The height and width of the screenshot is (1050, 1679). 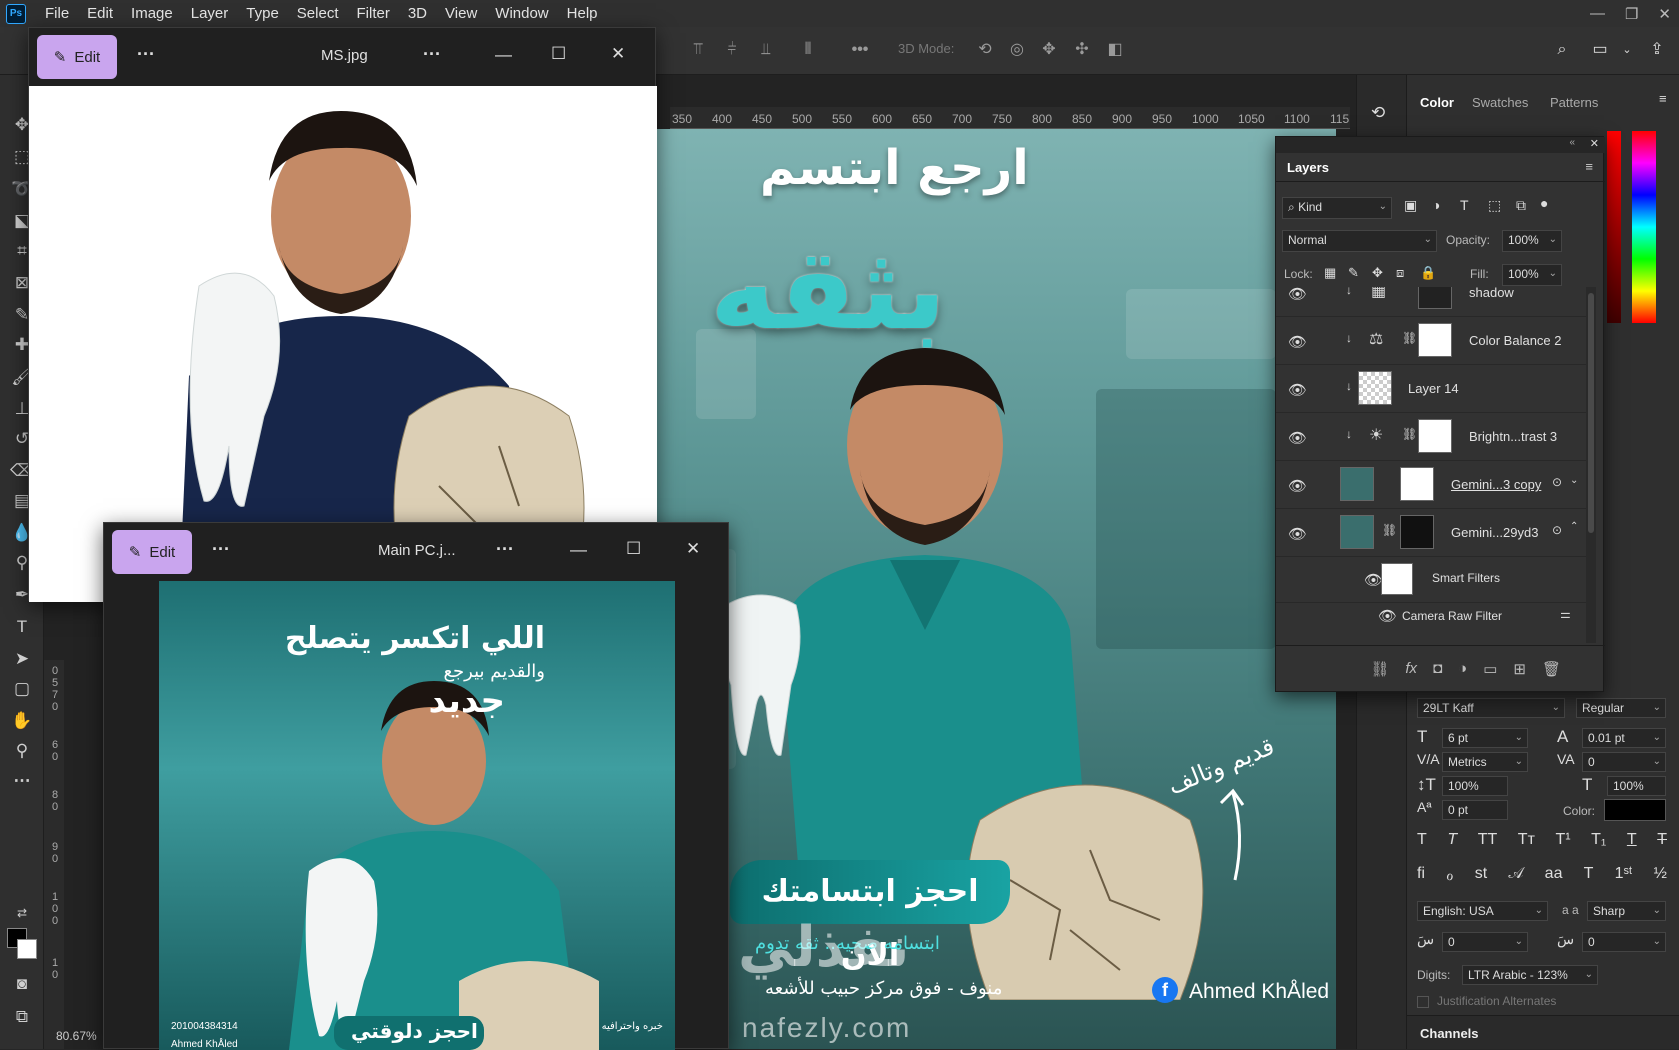 I want to click on all-caps-icon: TT, so click(x=1488, y=843).